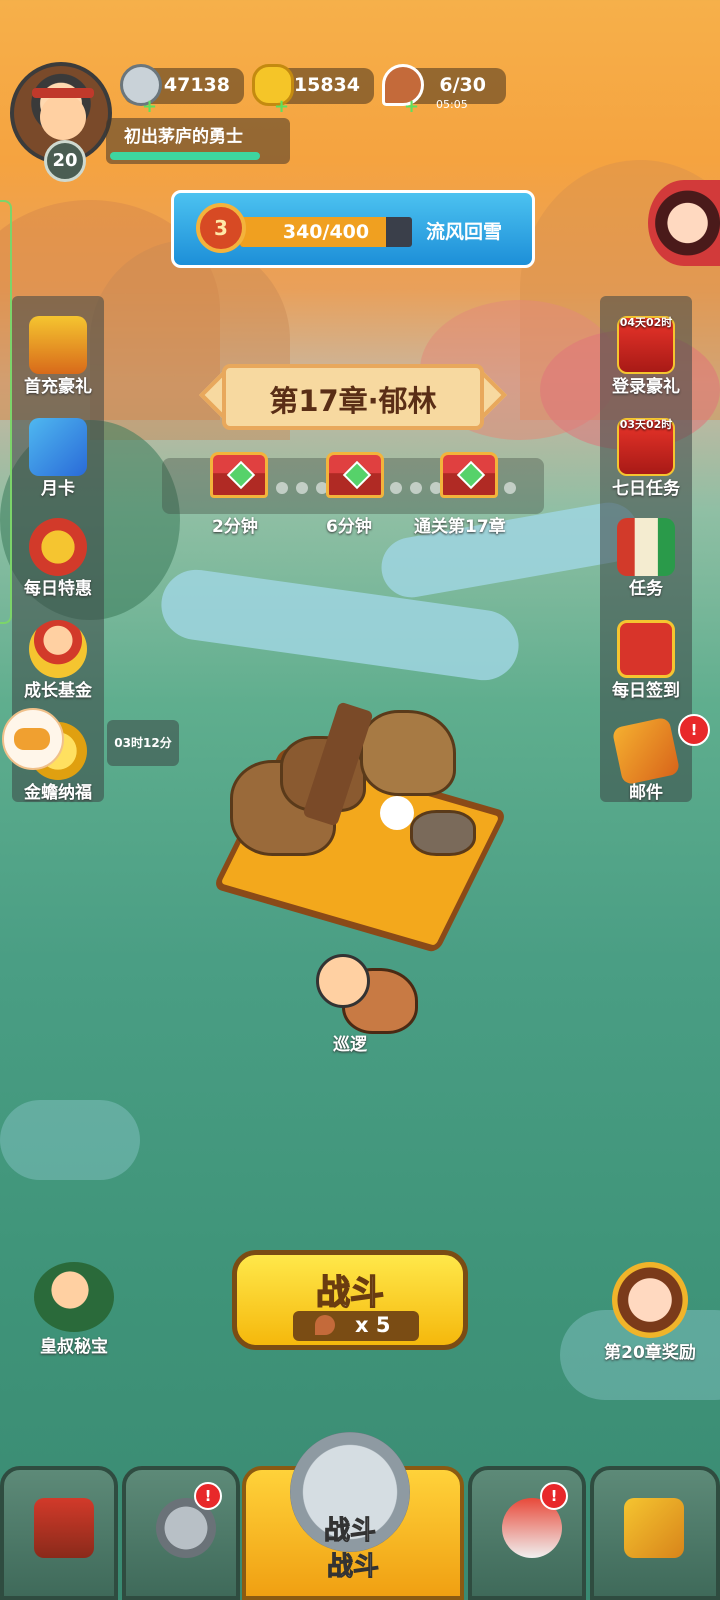 The height and width of the screenshot is (1600, 720). What do you see at coordinates (646, 322) in the screenshot?
I see `login-gift-timer: 04天02时` at bounding box center [646, 322].